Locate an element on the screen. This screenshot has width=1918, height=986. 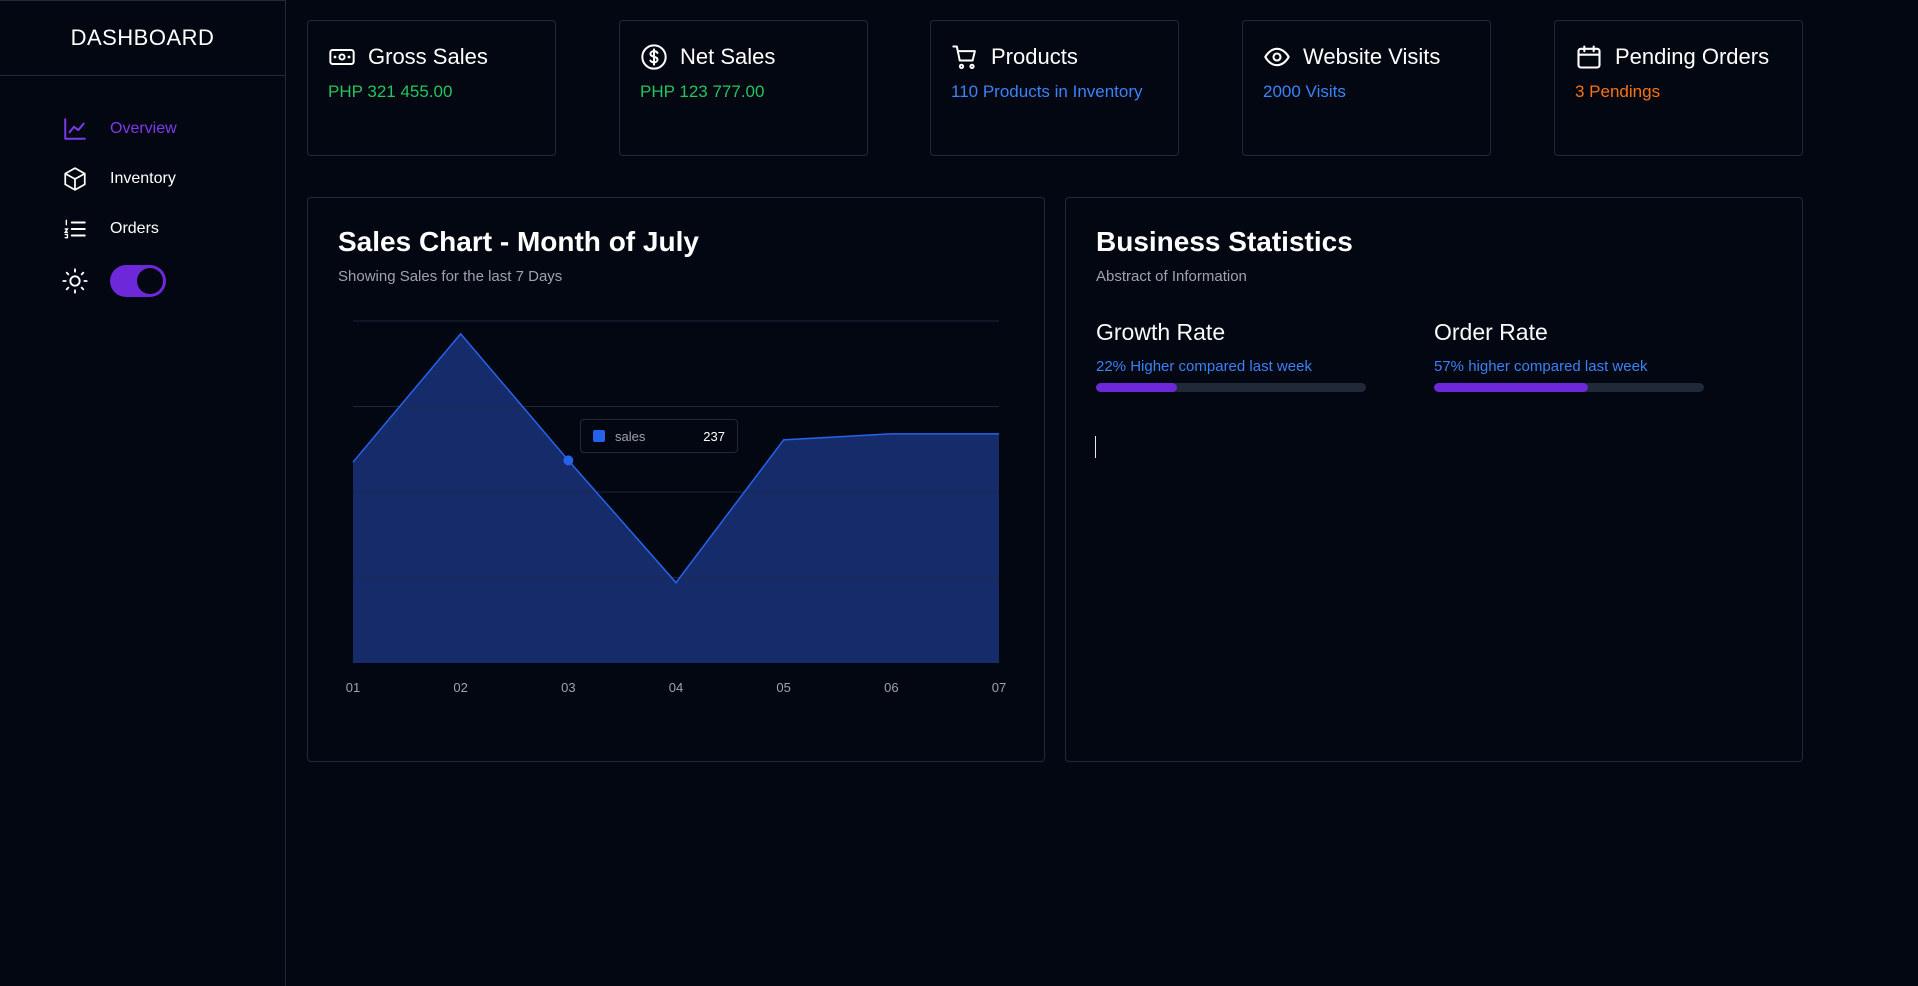
theme-toggle-row is located at coordinates (118, 281).